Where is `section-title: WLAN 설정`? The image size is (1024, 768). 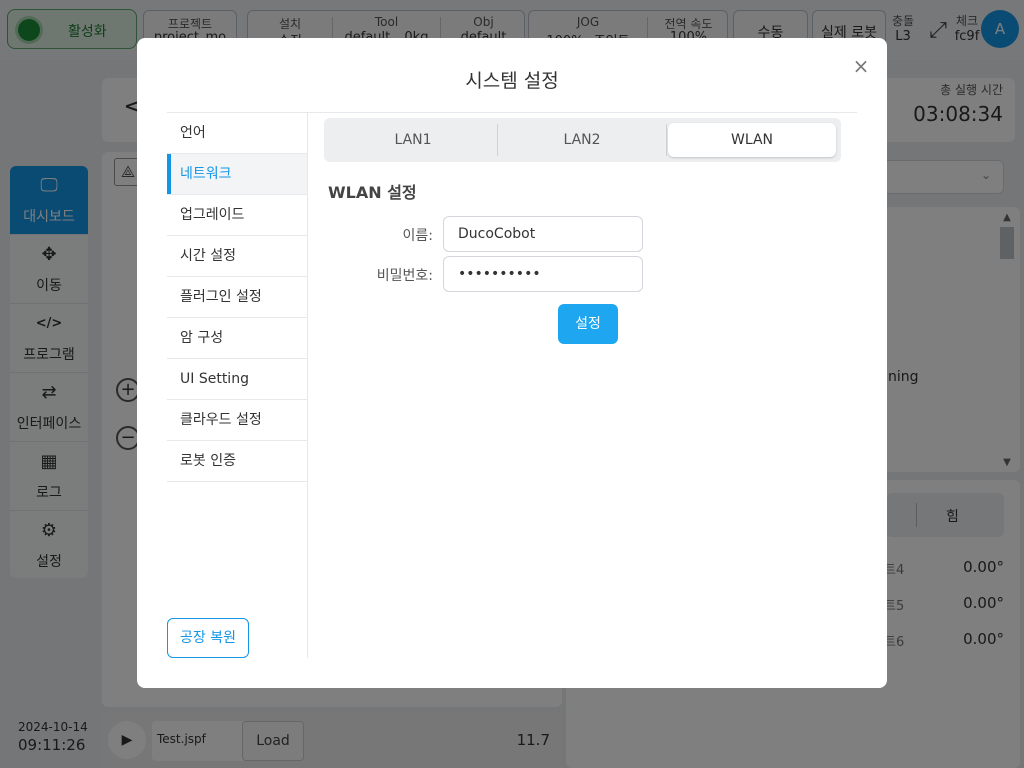
section-title: WLAN 설정 is located at coordinates (372, 192).